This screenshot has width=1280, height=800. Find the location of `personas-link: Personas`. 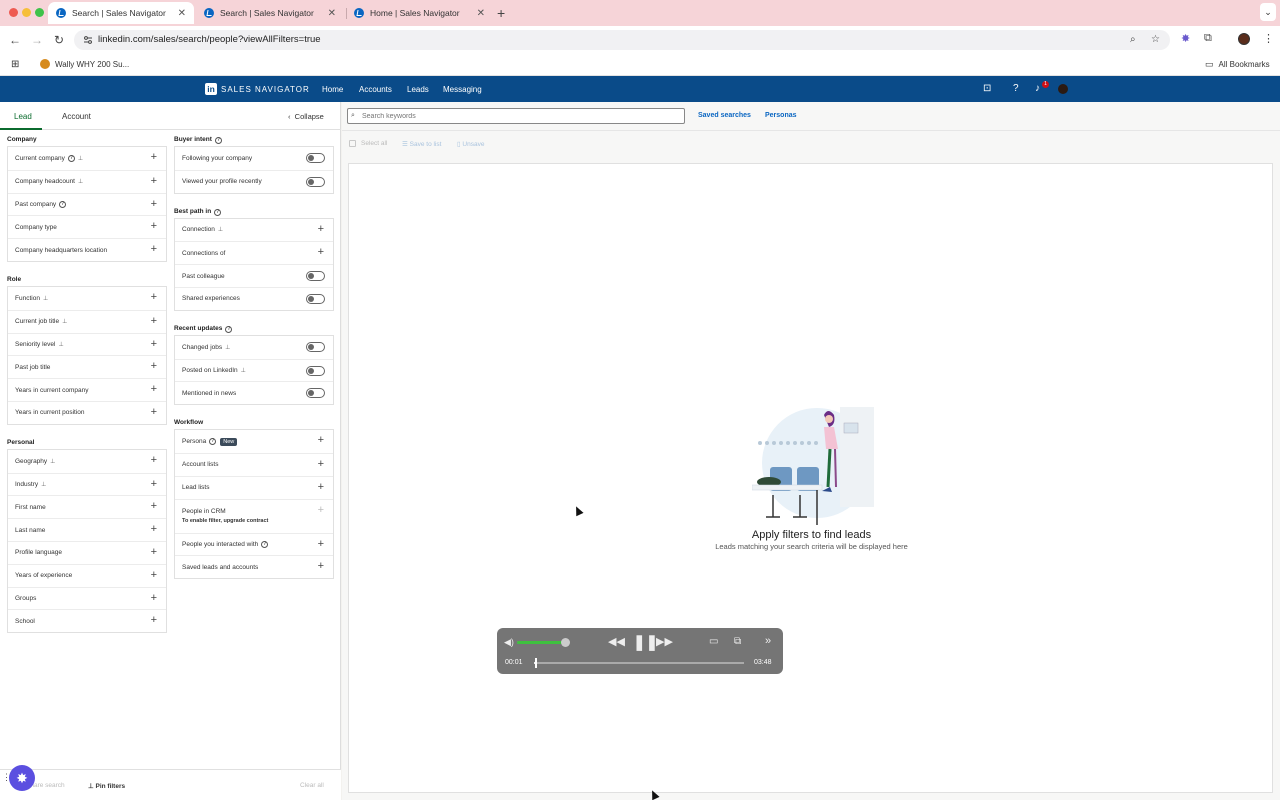

personas-link: Personas is located at coordinates (781, 115).